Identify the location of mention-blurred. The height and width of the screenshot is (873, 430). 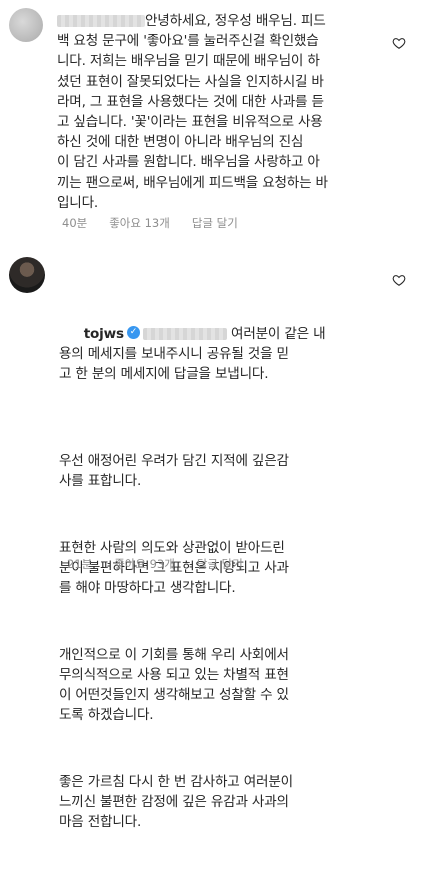
(184, 333).